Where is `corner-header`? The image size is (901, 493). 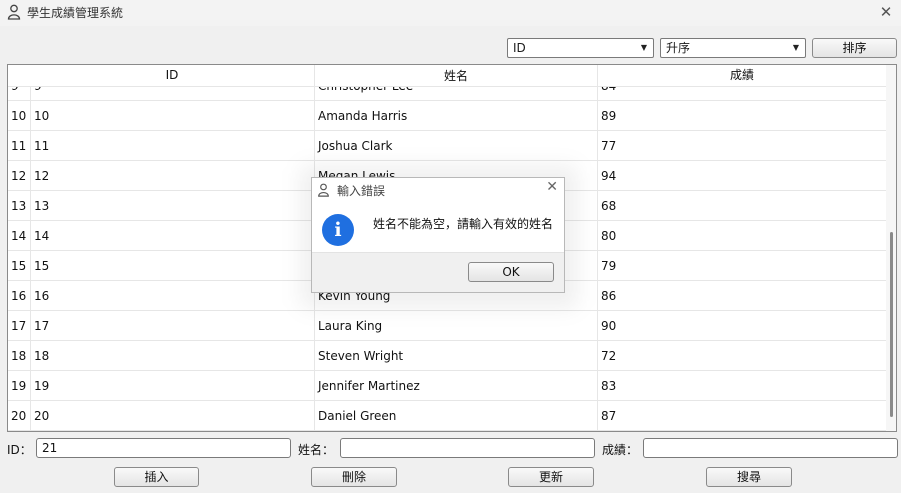
corner-header is located at coordinates (19, 76).